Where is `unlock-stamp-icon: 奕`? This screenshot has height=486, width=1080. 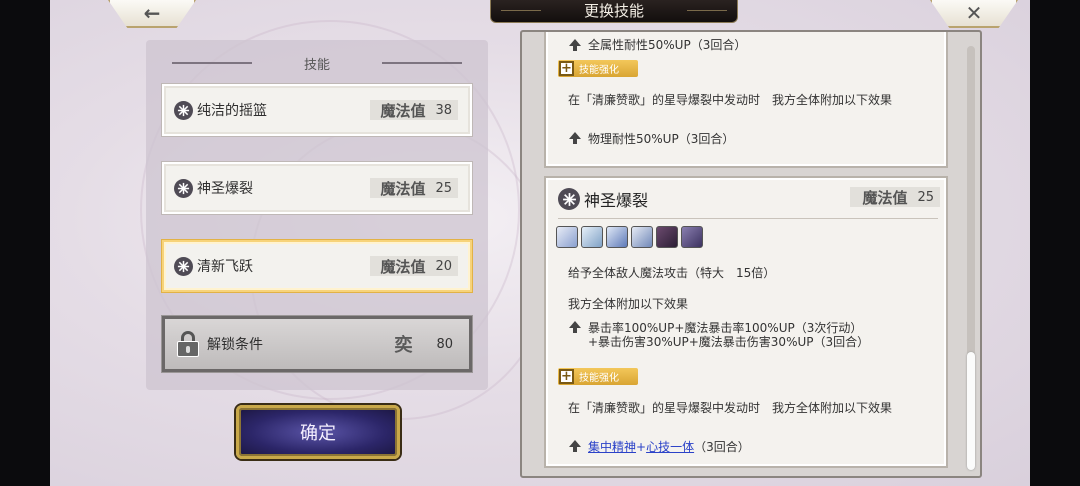
unlock-stamp-icon: 奕 is located at coordinates (403, 345).